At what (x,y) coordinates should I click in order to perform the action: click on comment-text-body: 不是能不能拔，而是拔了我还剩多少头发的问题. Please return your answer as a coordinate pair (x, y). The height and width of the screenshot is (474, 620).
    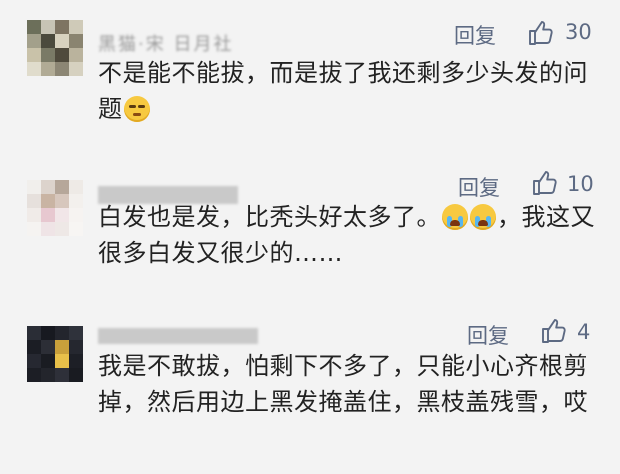
    Looking at the image, I should click on (343, 91).